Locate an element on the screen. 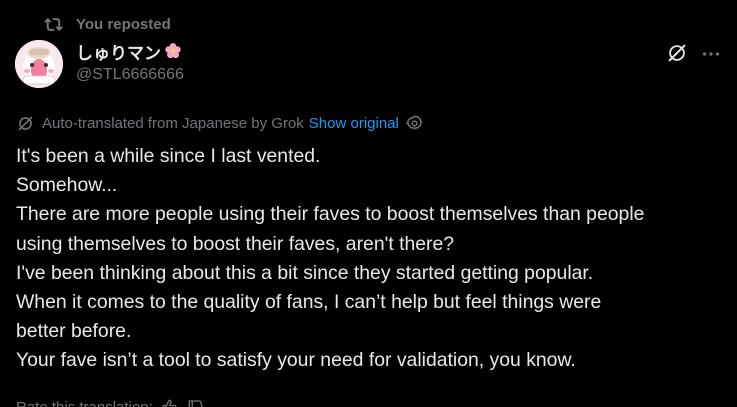 The image size is (737, 407). author-name: しゅりマン is located at coordinates (130, 51).